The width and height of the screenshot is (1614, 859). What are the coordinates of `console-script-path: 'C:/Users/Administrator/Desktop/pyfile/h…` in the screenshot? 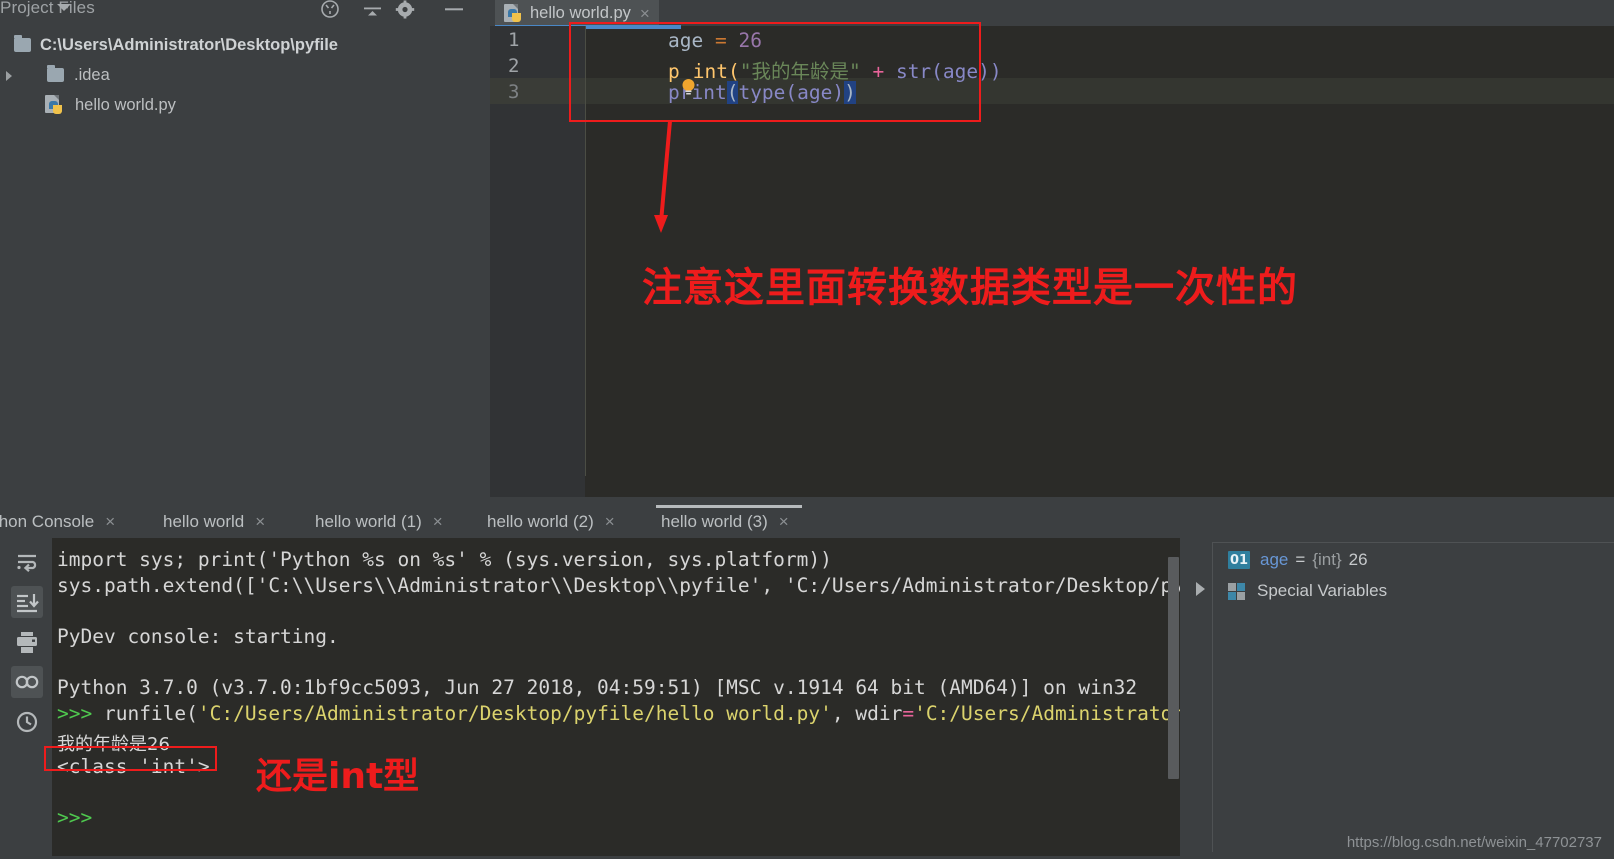 It's located at (514, 713).